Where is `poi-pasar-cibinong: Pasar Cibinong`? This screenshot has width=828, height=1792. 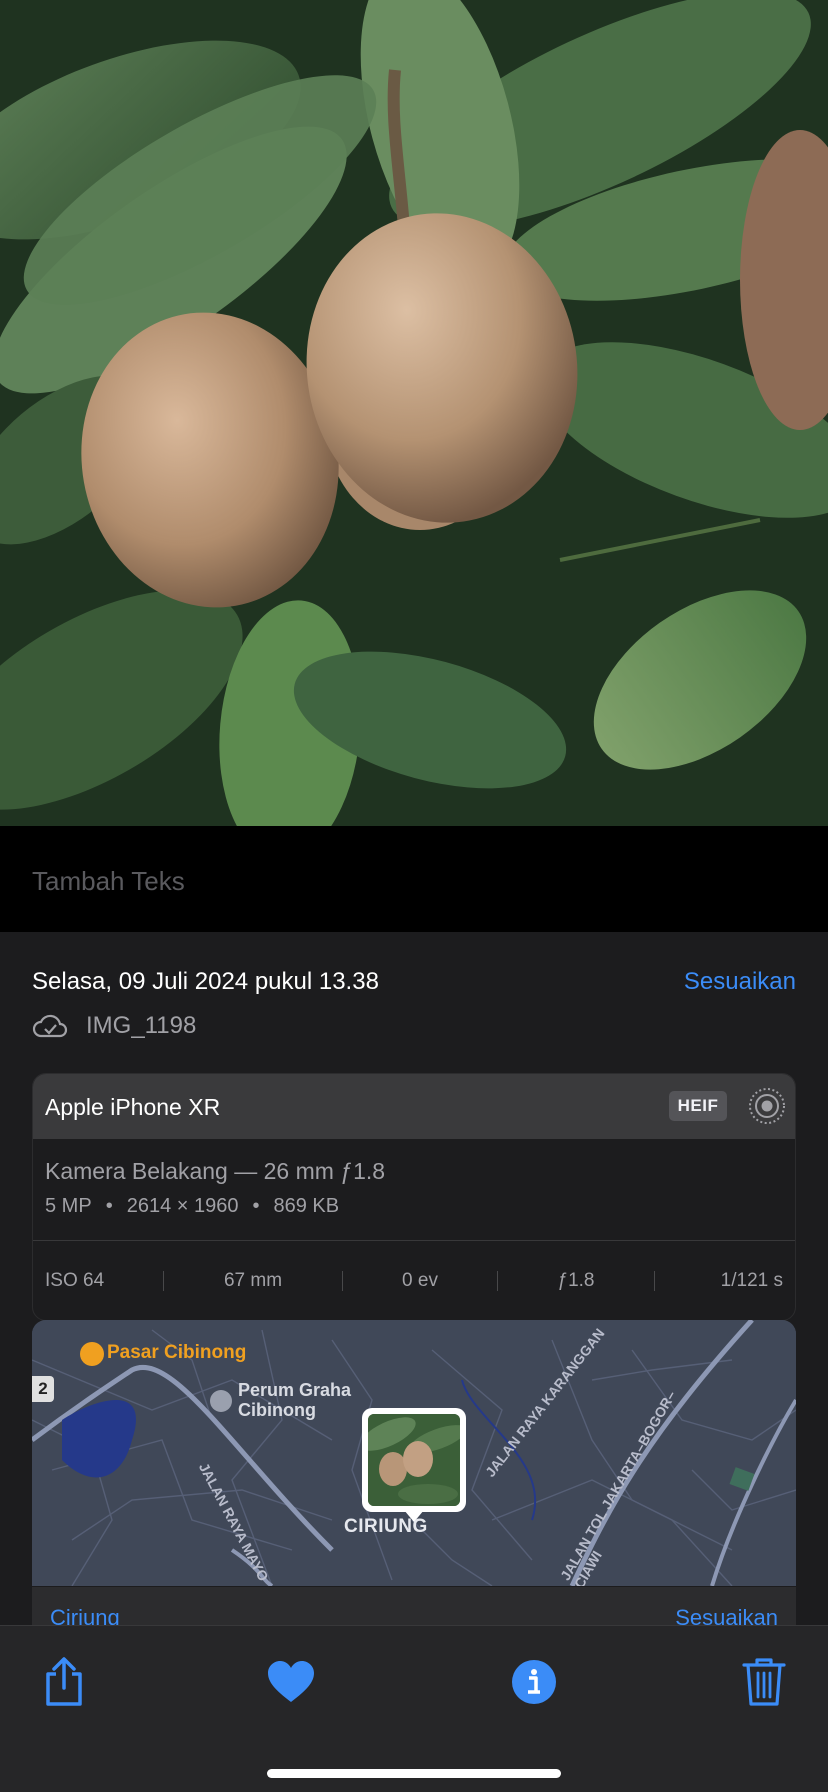
poi-pasar-cibinong: Pasar Cibinong is located at coordinates (176, 1353).